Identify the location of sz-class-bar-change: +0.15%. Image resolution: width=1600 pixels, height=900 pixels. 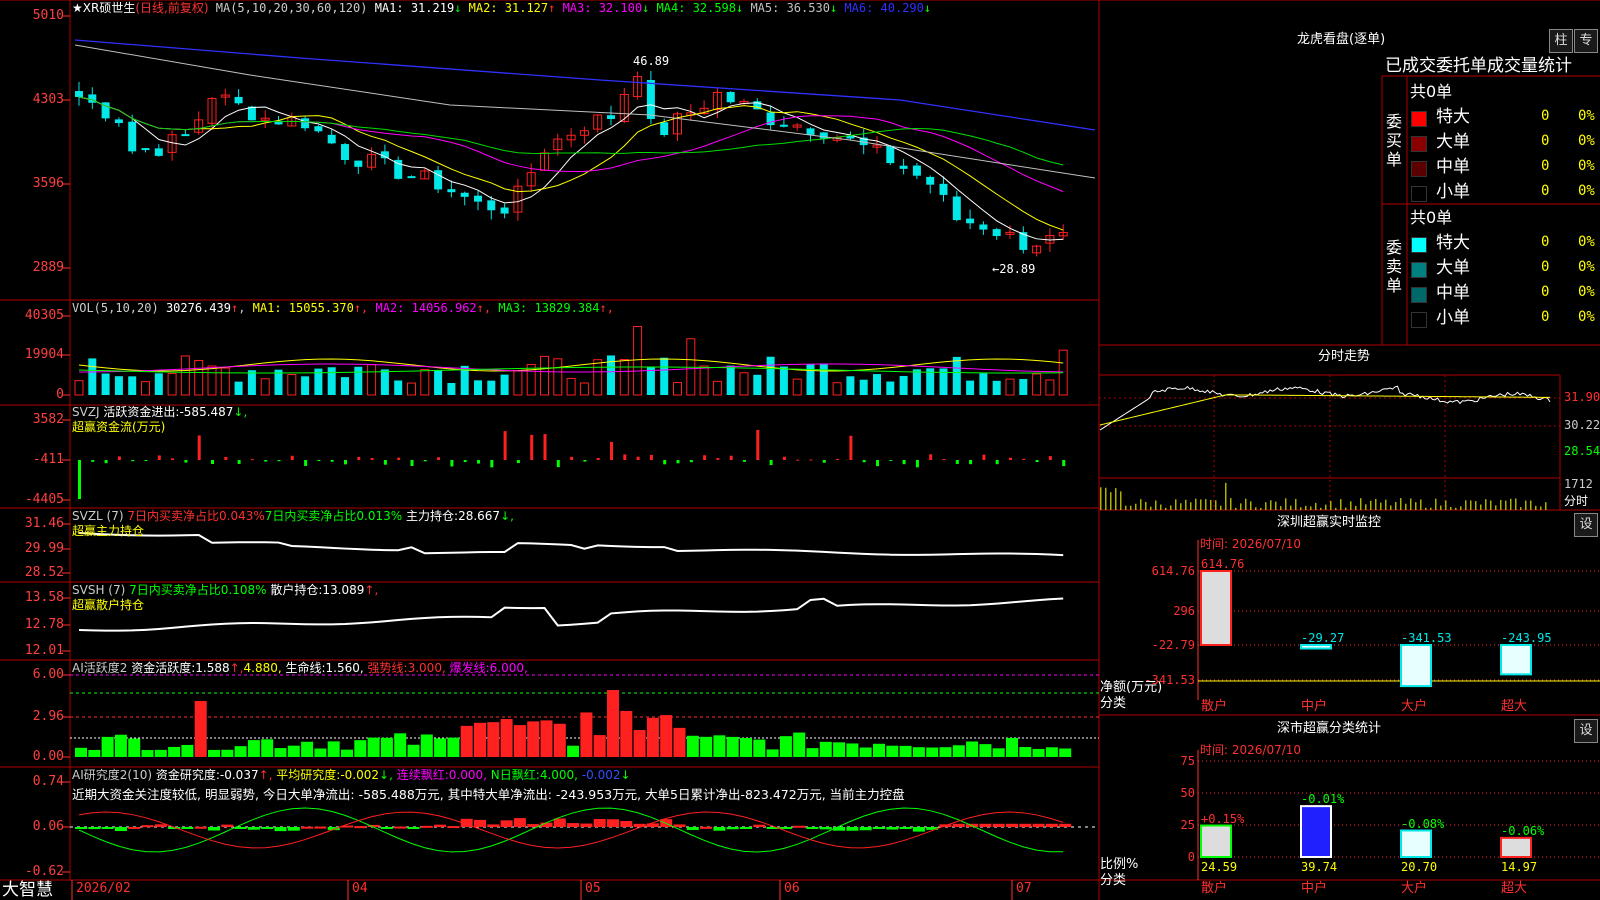
(1223, 818).